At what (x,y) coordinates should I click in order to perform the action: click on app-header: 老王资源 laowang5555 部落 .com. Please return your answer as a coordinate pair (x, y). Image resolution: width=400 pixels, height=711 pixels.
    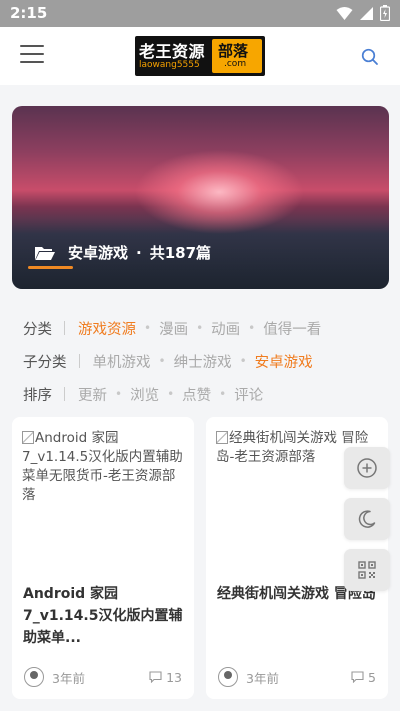
    Looking at the image, I should click on (200, 56).